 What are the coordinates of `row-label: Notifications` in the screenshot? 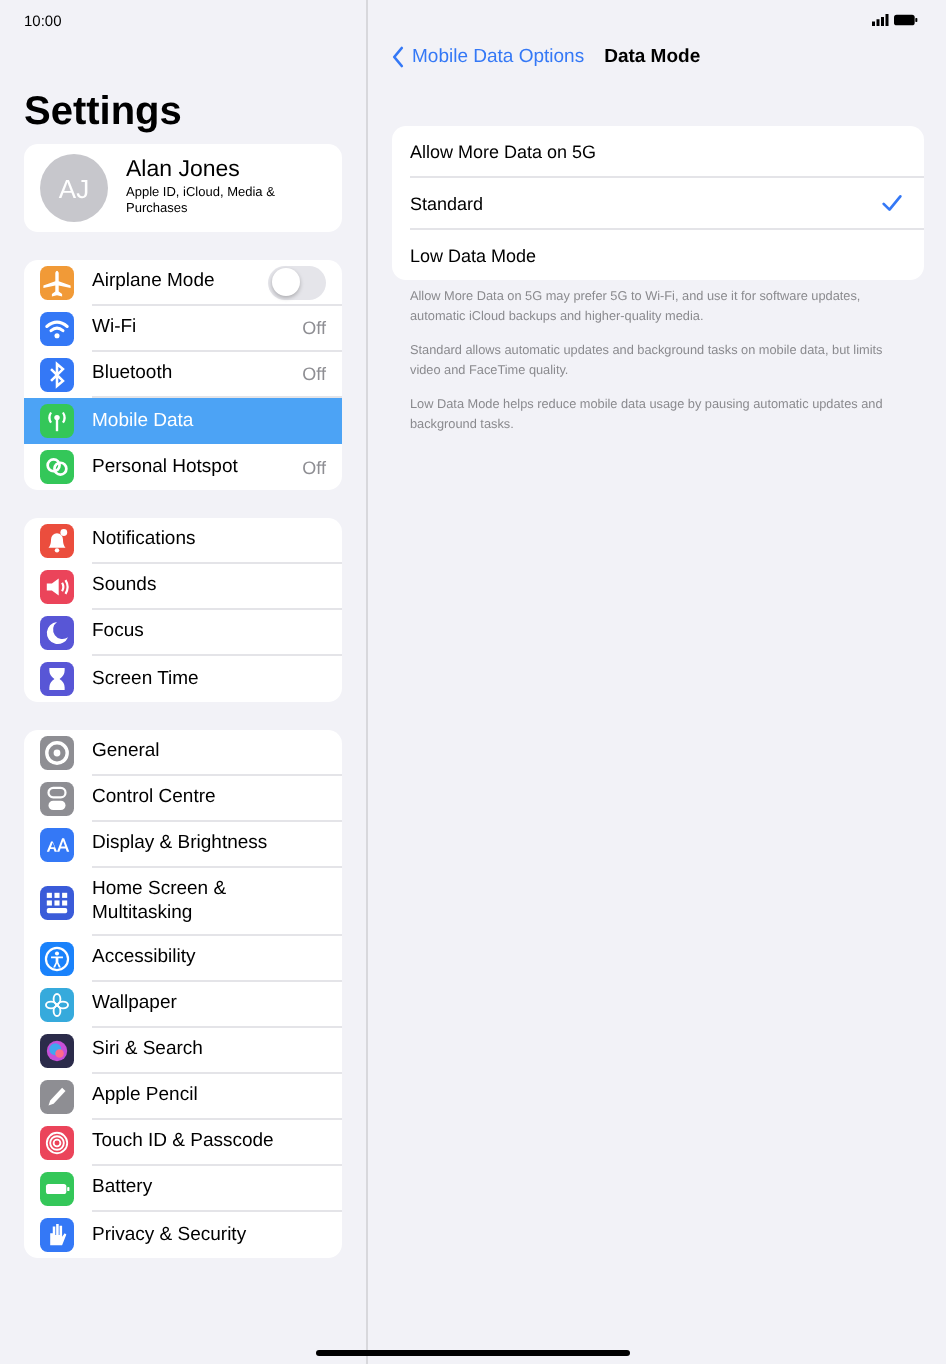 It's located at (144, 540).